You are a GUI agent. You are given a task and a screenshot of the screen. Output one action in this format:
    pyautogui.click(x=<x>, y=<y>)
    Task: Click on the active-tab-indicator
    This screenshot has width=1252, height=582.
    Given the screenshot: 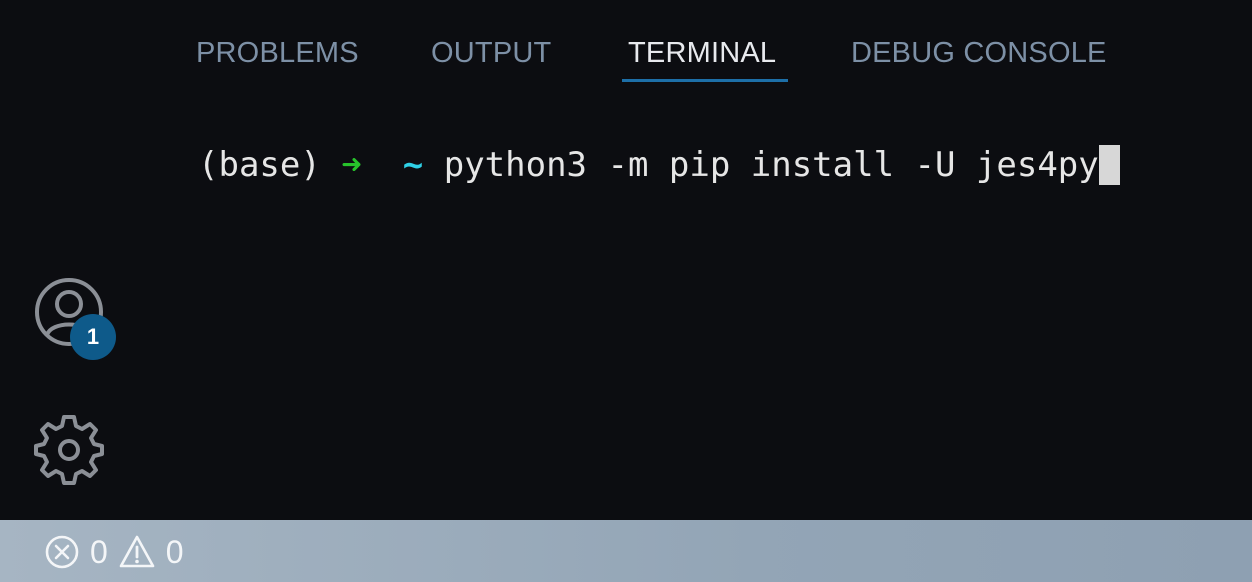 What is the action you would take?
    pyautogui.click(x=705, y=80)
    